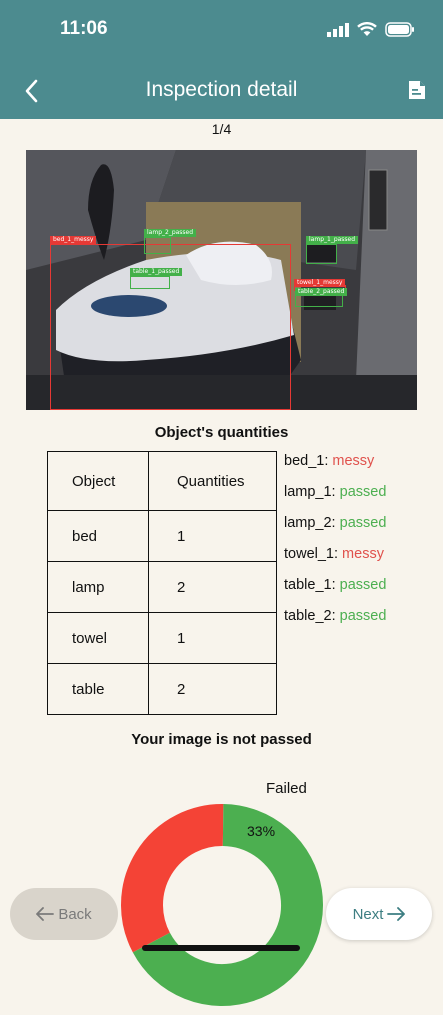 This screenshot has height=1015, width=443. I want to click on list-item: lamp_2: passed, so click(335, 530).